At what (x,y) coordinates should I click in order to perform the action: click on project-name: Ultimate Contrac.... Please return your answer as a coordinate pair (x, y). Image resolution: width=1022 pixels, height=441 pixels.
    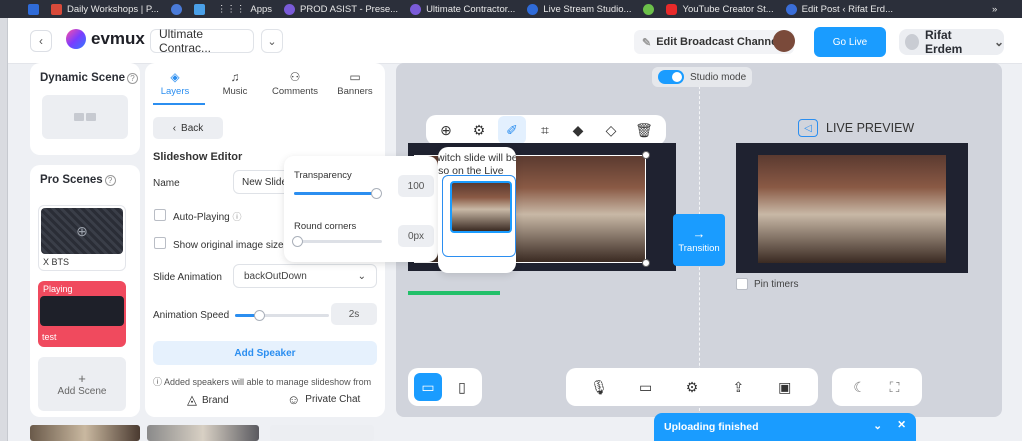
    Looking at the image, I should click on (202, 41).